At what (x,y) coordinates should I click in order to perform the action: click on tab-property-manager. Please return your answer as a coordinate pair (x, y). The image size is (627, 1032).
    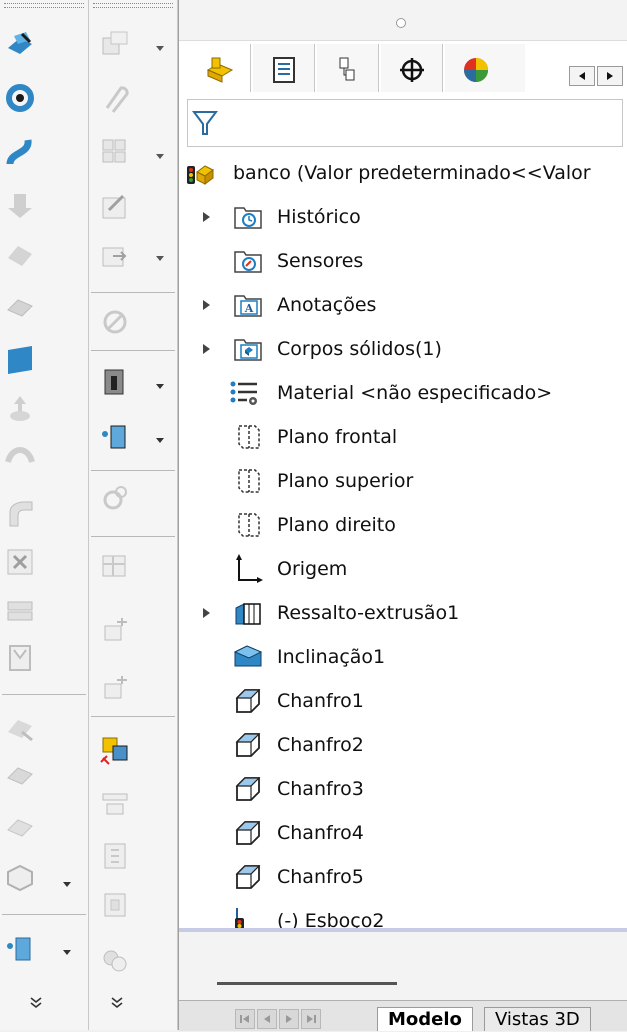
    Looking at the image, I should click on (284, 68).